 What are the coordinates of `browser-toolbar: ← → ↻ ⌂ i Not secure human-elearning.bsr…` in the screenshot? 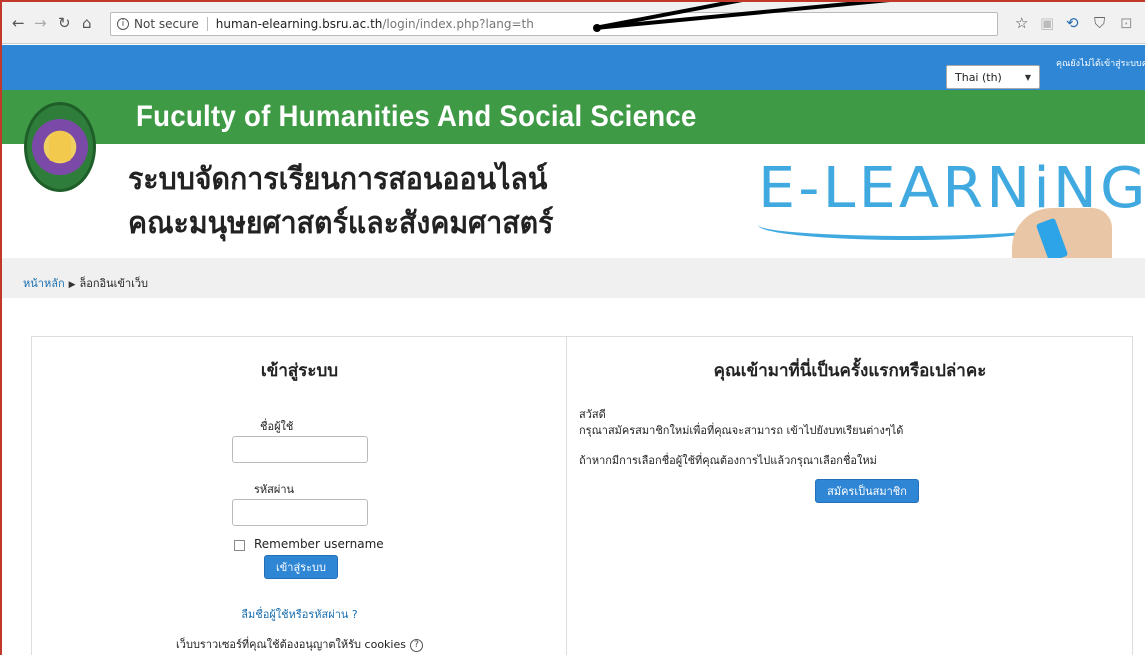 It's located at (573, 23).